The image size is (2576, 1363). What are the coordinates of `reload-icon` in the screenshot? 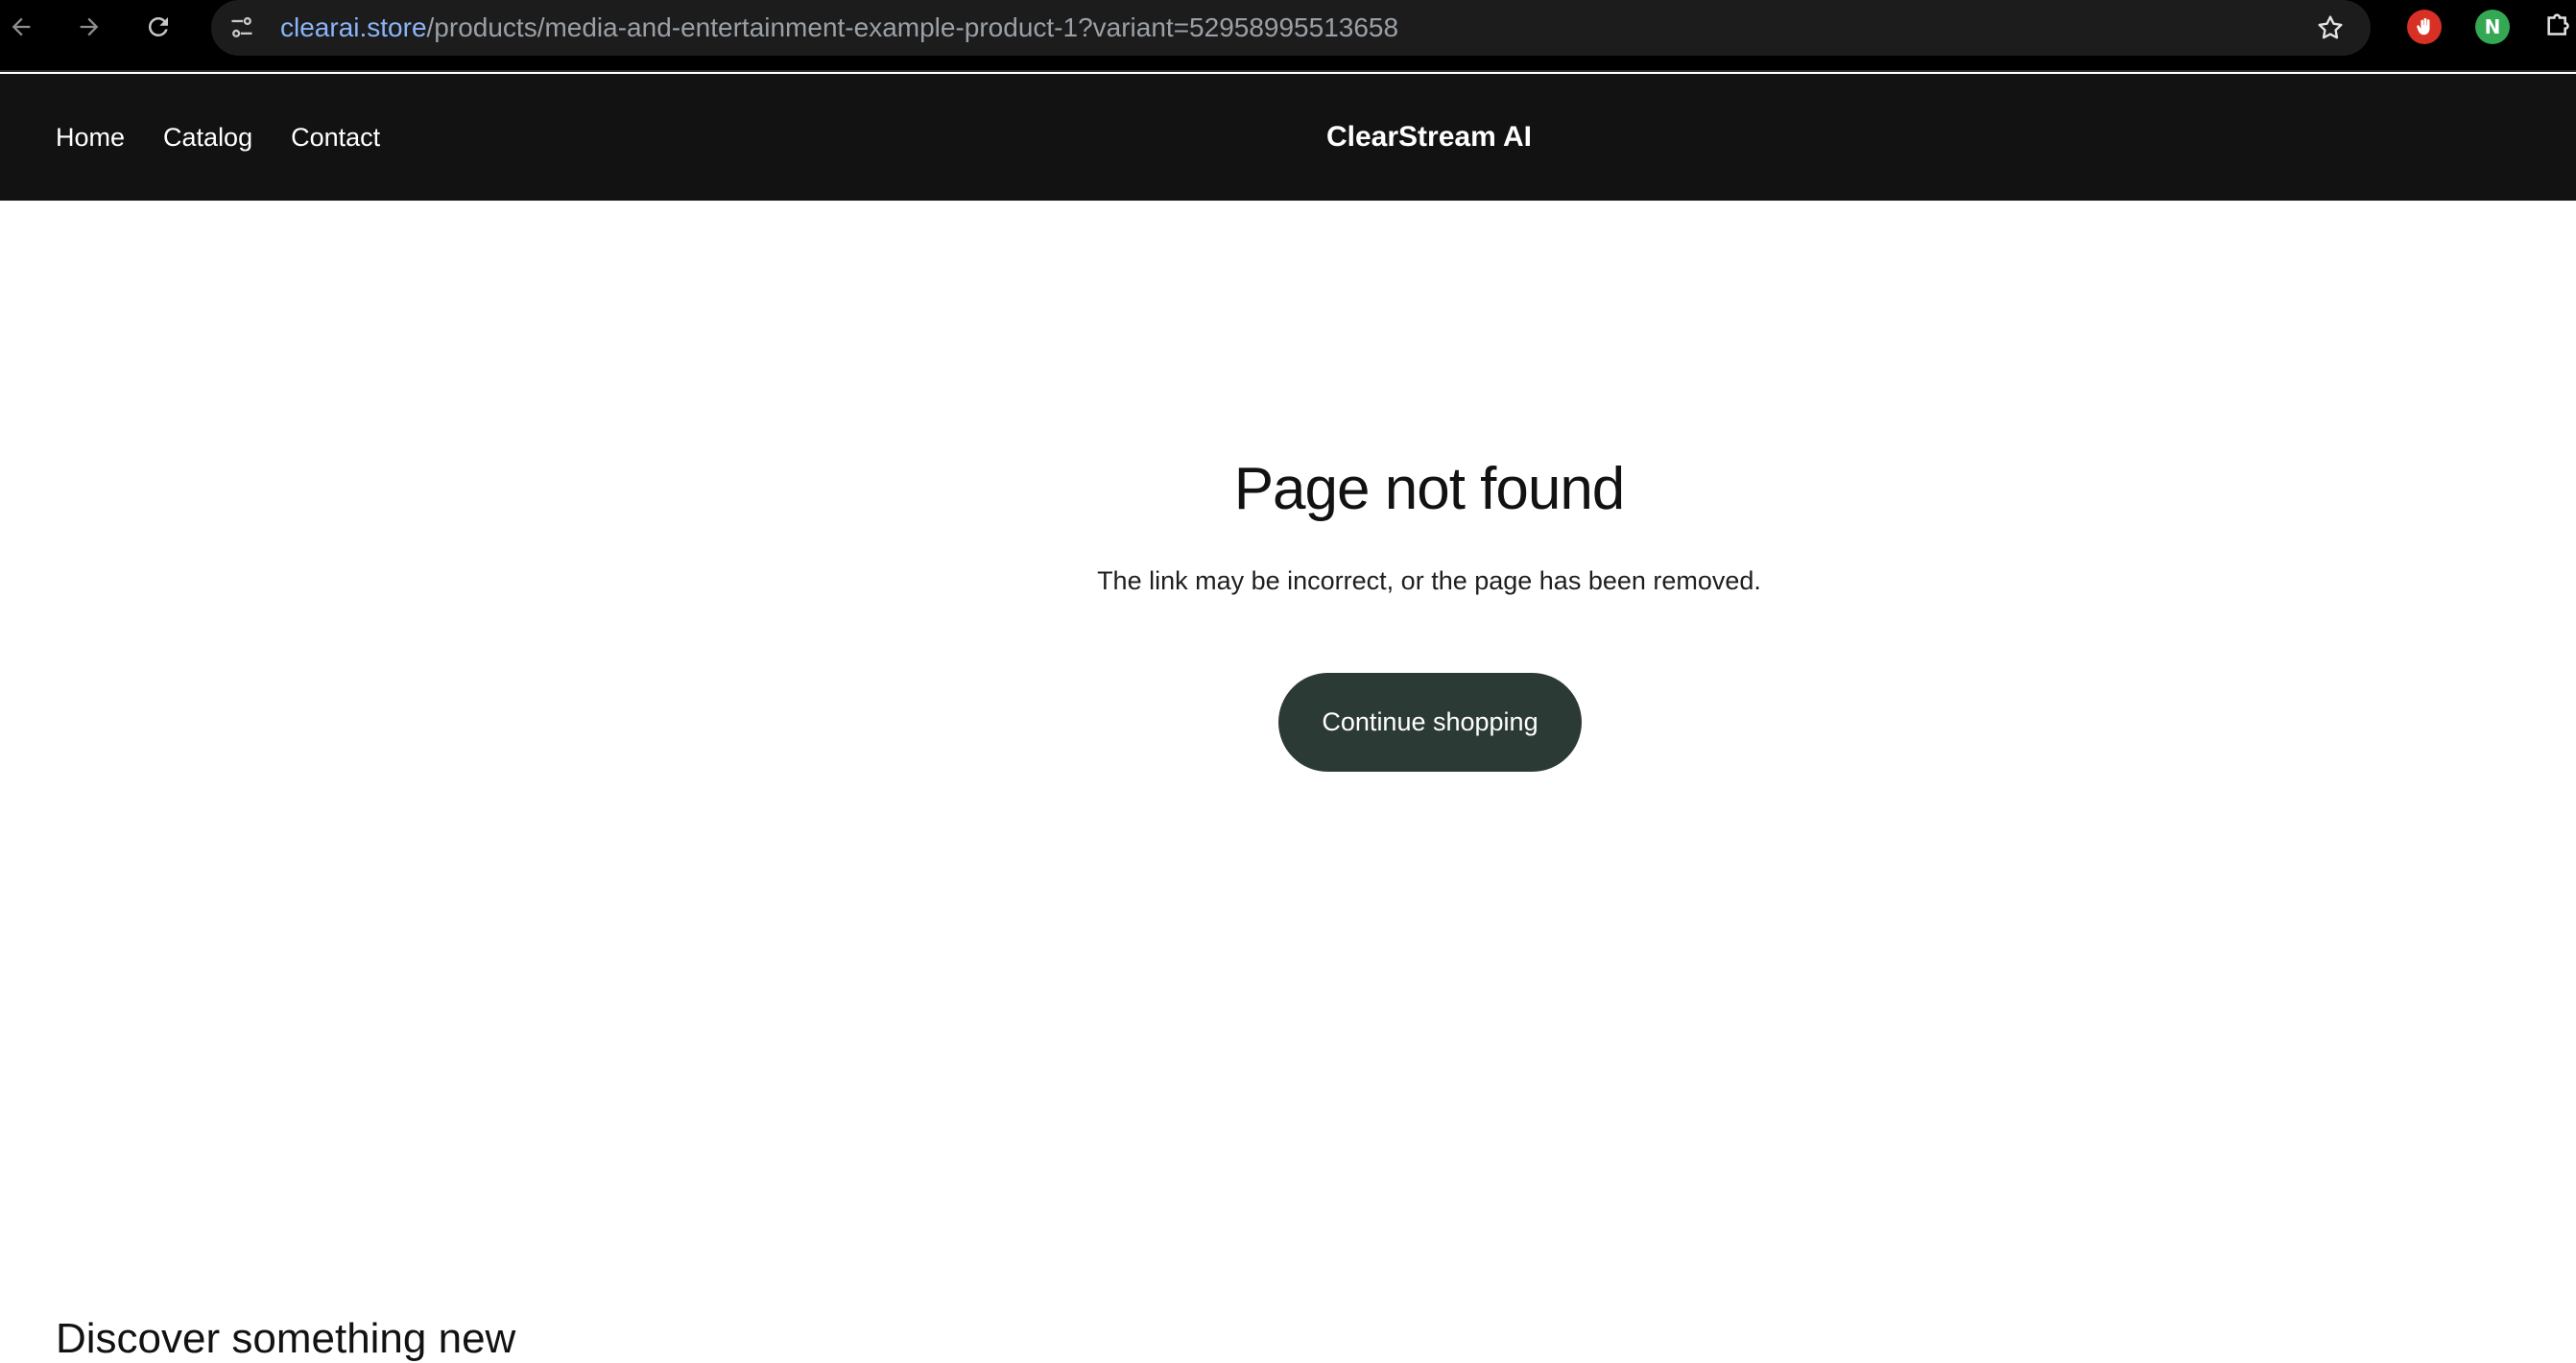 It's located at (158, 26).